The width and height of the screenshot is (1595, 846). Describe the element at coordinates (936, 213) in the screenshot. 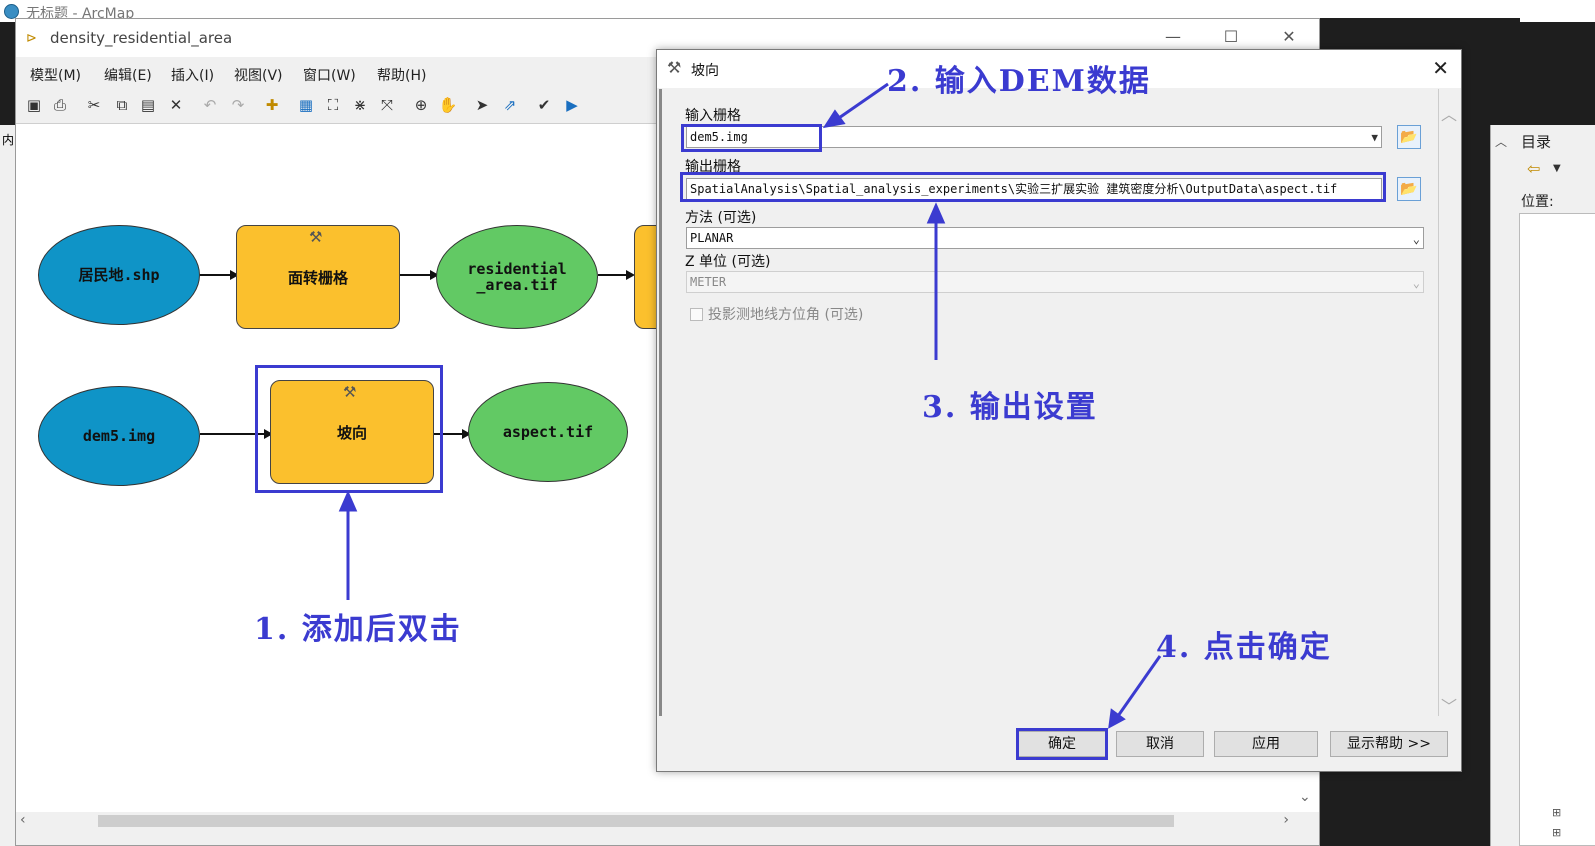

I see `arrowhead-step3` at that location.